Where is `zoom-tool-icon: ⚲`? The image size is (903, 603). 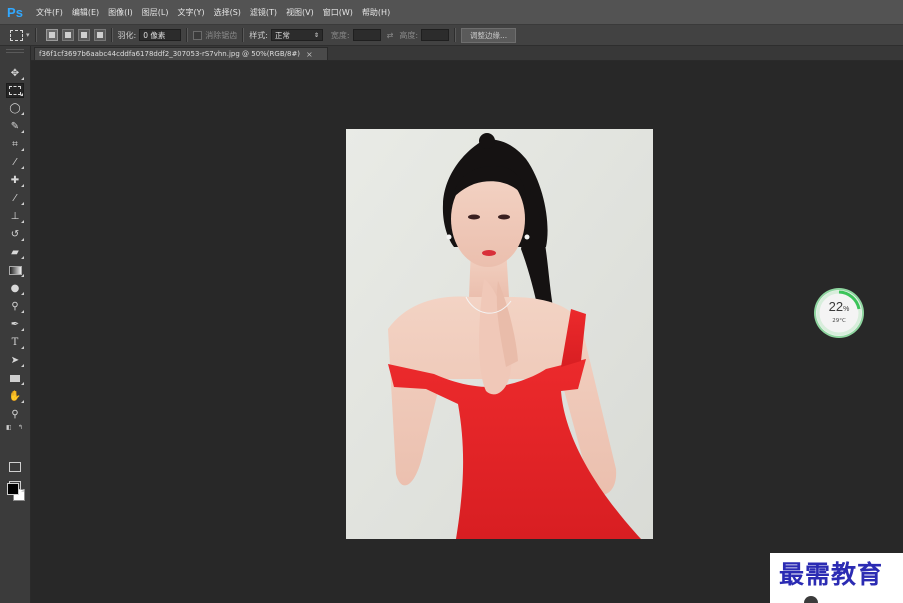 zoom-tool-icon: ⚲ is located at coordinates (15, 414).